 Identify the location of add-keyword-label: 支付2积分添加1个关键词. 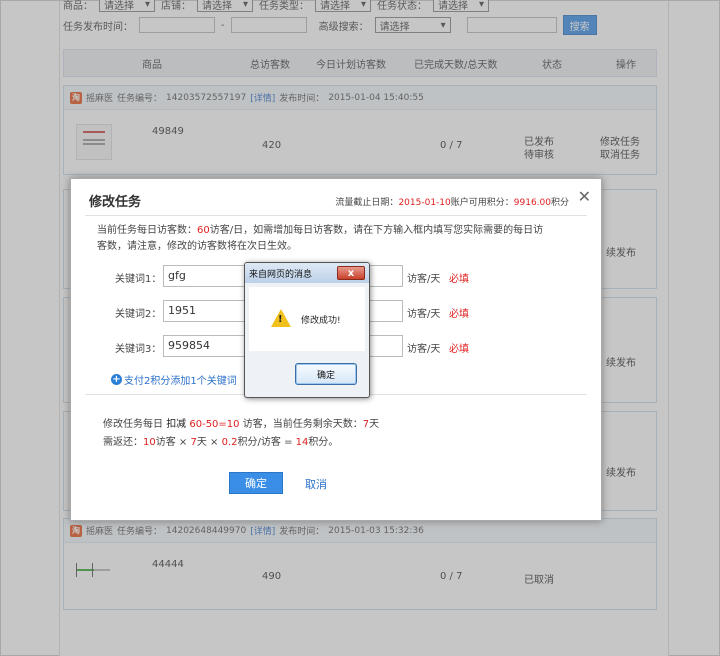
(180, 381).